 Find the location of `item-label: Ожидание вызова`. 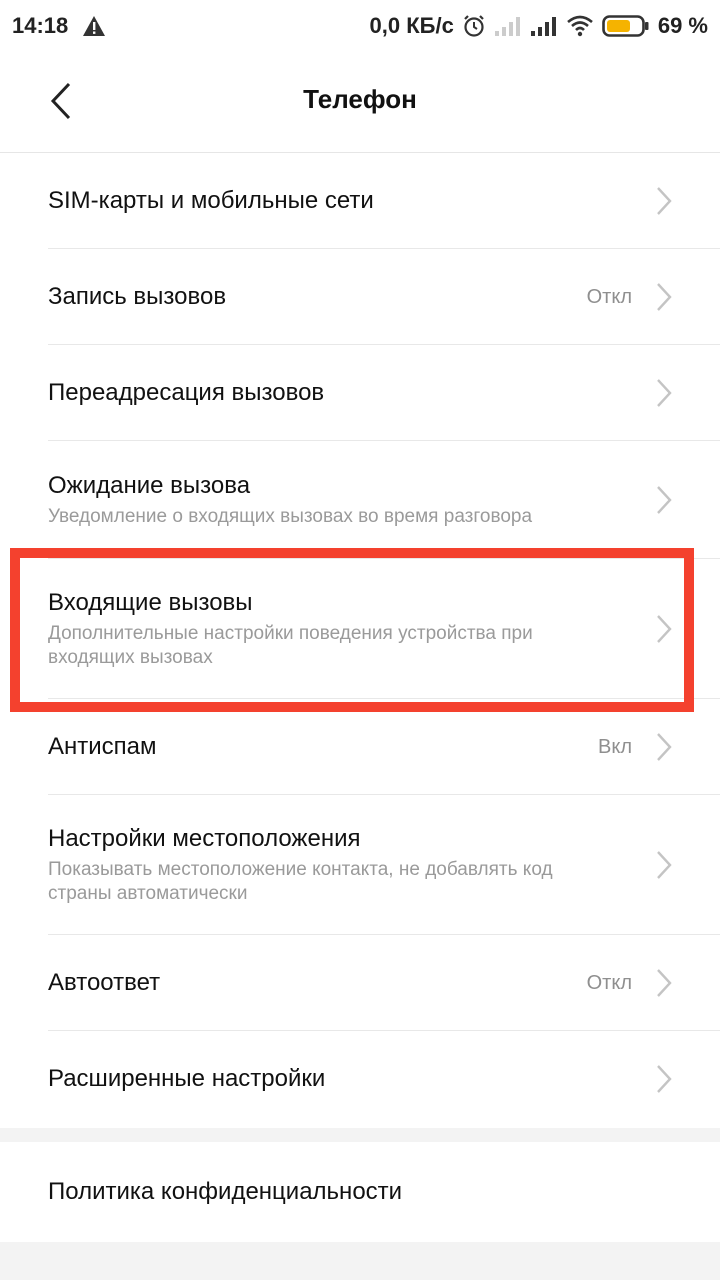

item-label: Ожидание вызова is located at coordinates (149, 485).